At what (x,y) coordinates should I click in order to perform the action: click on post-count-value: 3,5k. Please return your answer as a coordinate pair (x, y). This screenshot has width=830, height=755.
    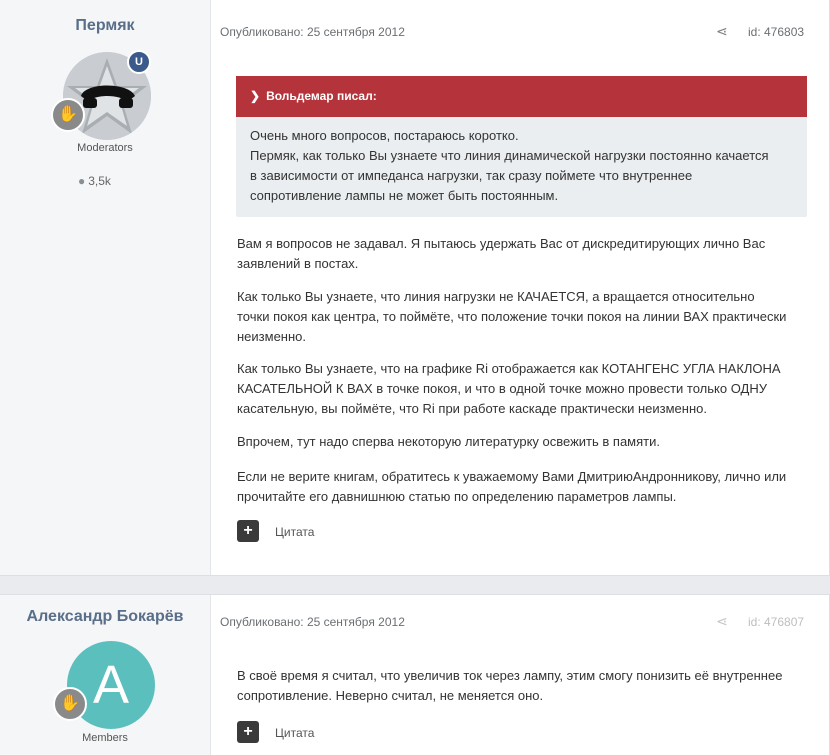
    Looking at the image, I should click on (99, 181).